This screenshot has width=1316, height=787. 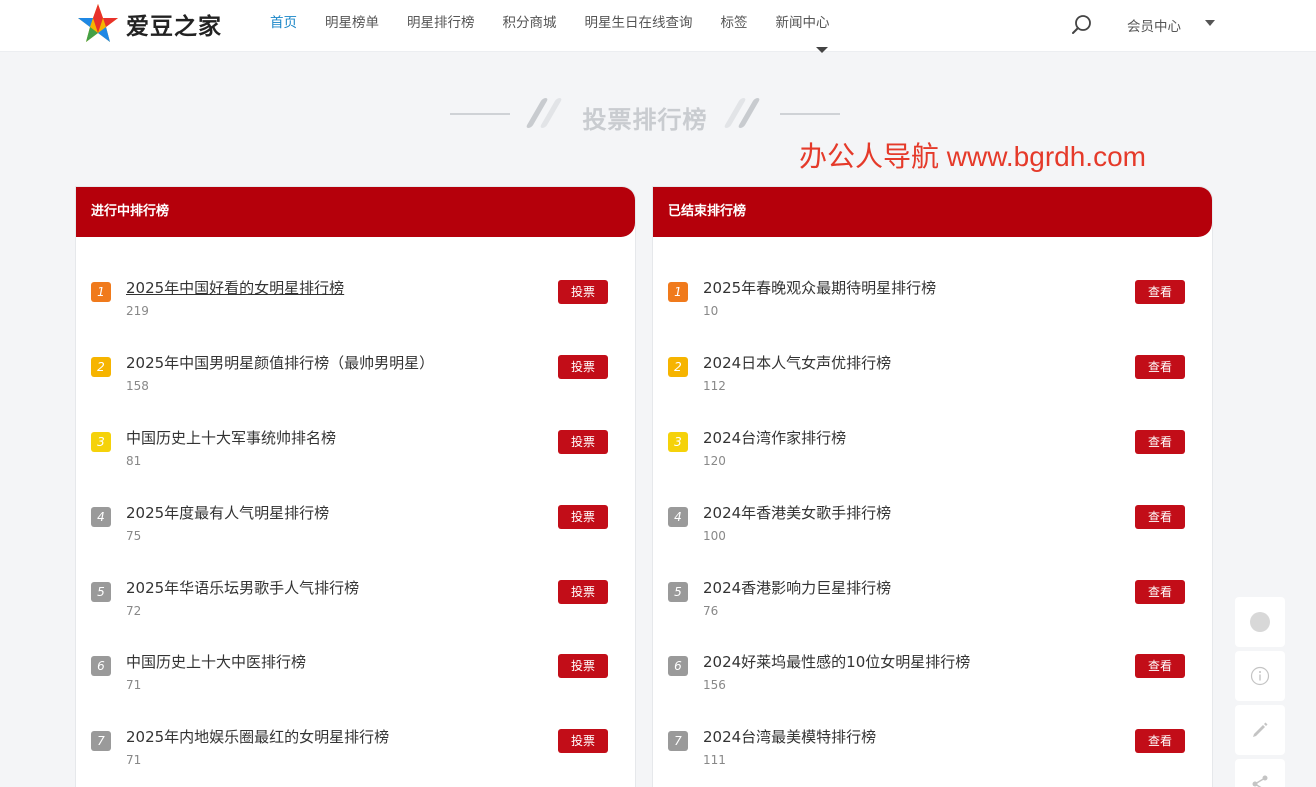 I want to click on ranking-title-link: 2024好莱坞最性感的10位女明星排行榜, so click(x=836, y=661).